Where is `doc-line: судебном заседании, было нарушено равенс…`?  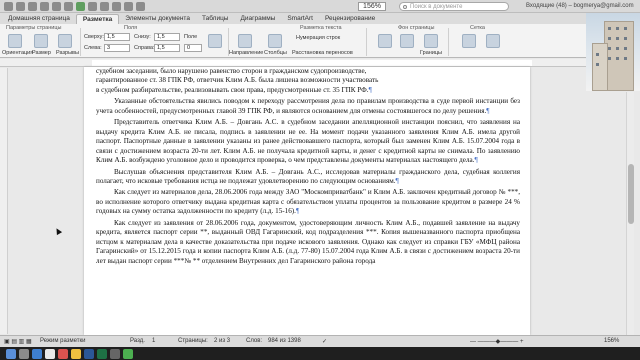 doc-line: судебном заседании, было нарушено равенс… is located at coordinates (231, 71).